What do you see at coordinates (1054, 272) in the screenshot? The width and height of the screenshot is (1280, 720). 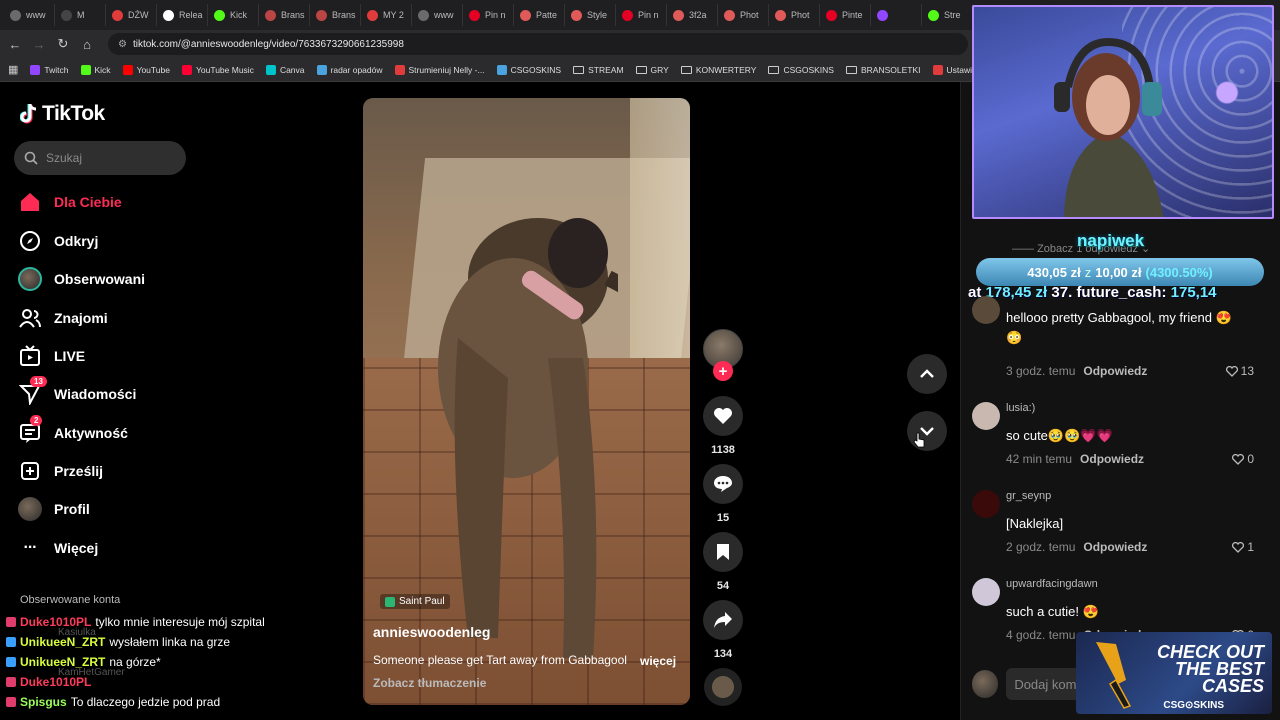 I see `tip-amount: 430,05 zł` at bounding box center [1054, 272].